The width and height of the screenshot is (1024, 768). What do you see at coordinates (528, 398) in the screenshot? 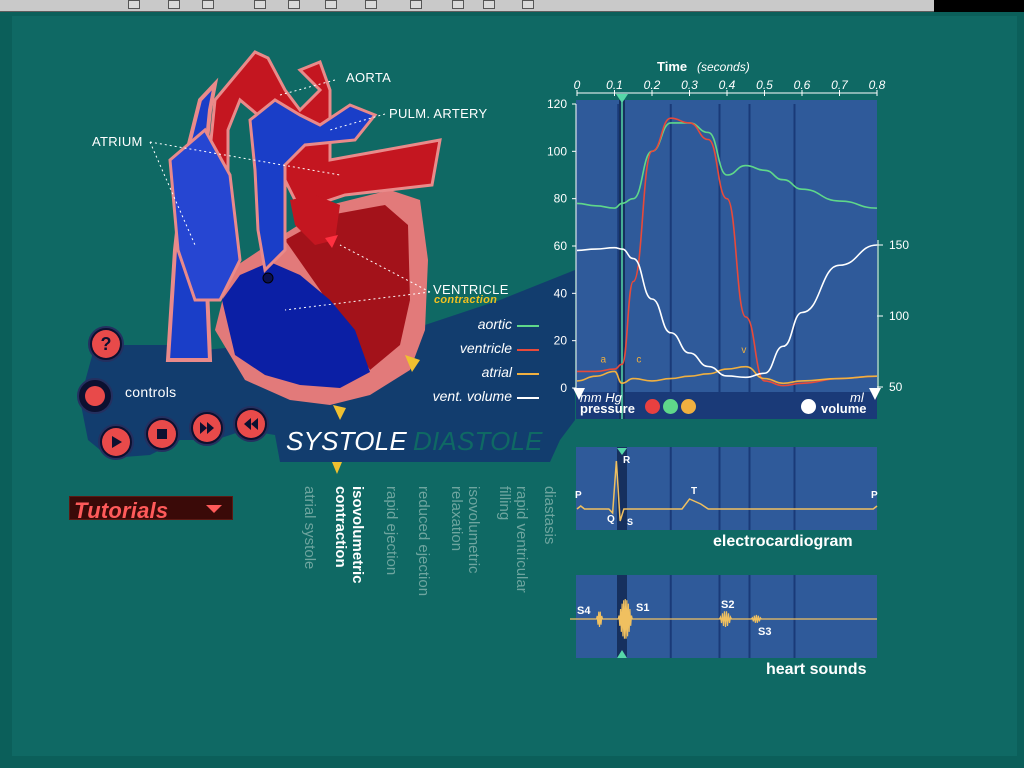
I see `legend-swatch-volume` at bounding box center [528, 398].